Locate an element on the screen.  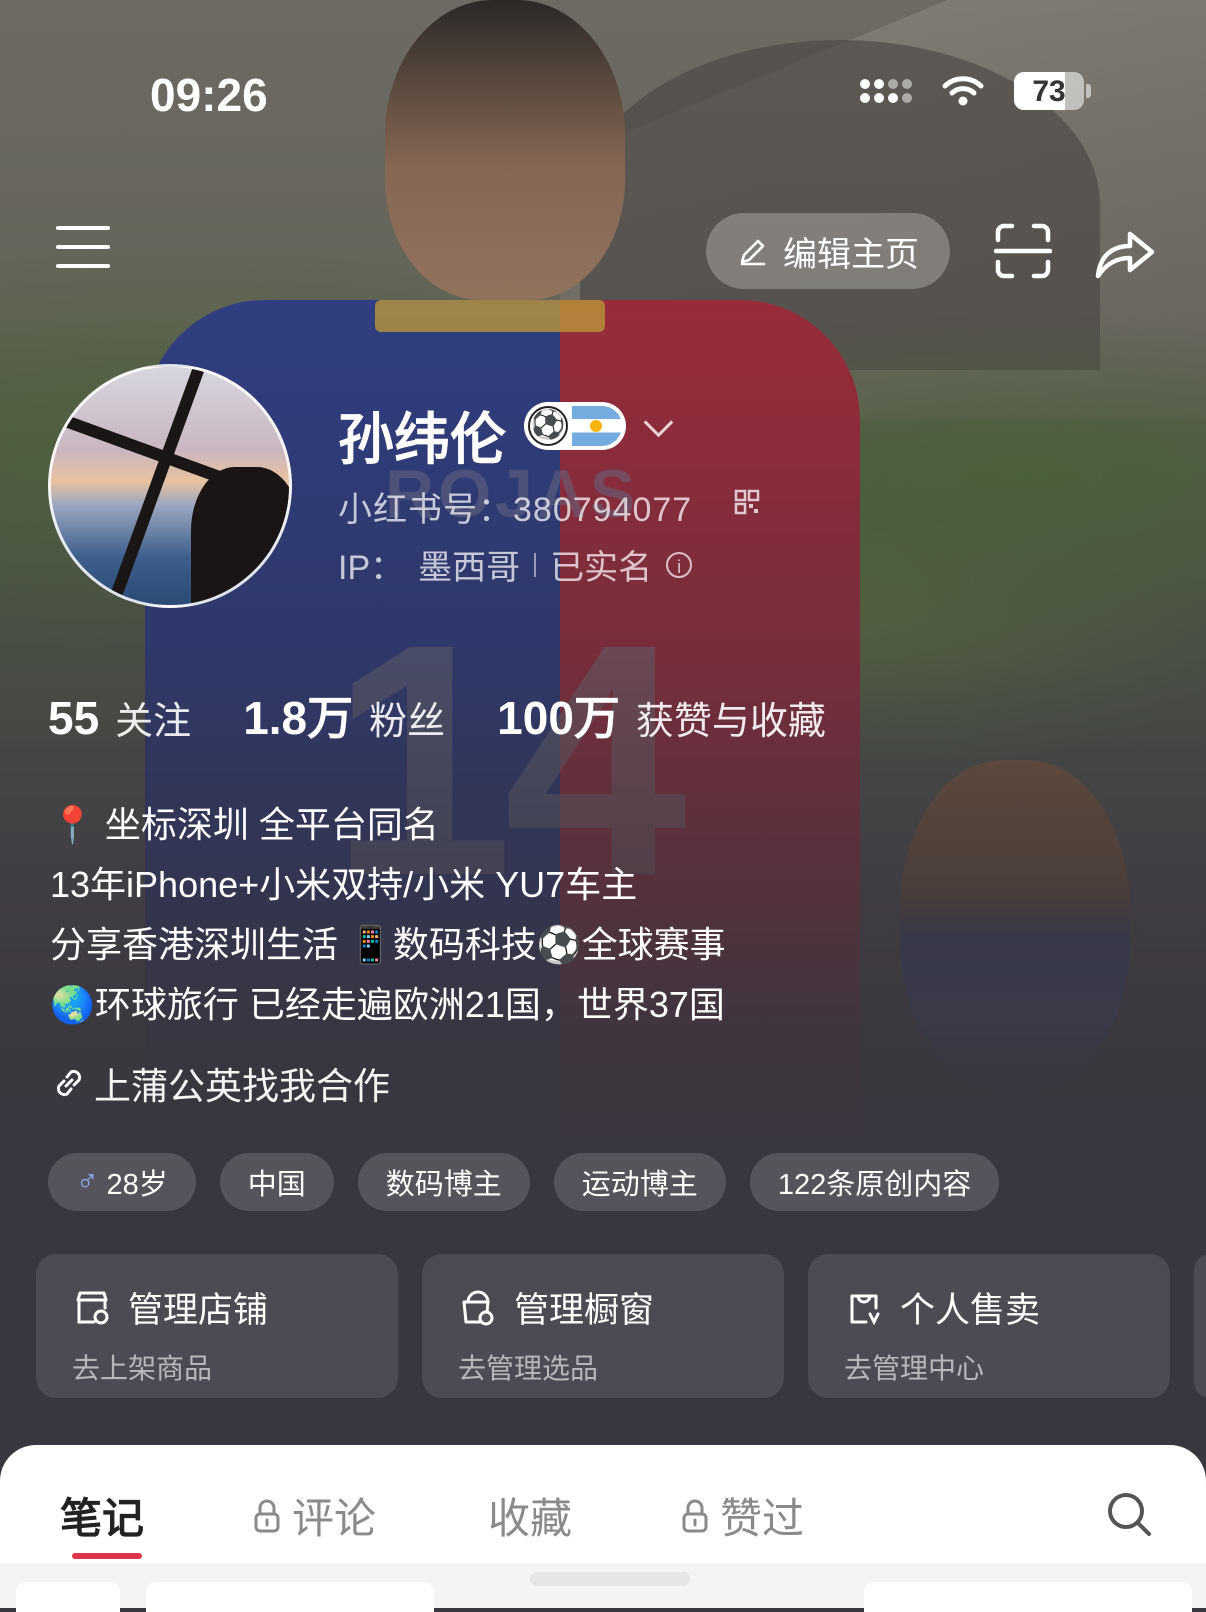
card-subtitle: 去上架商品 is located at coordinates (142, 1368).